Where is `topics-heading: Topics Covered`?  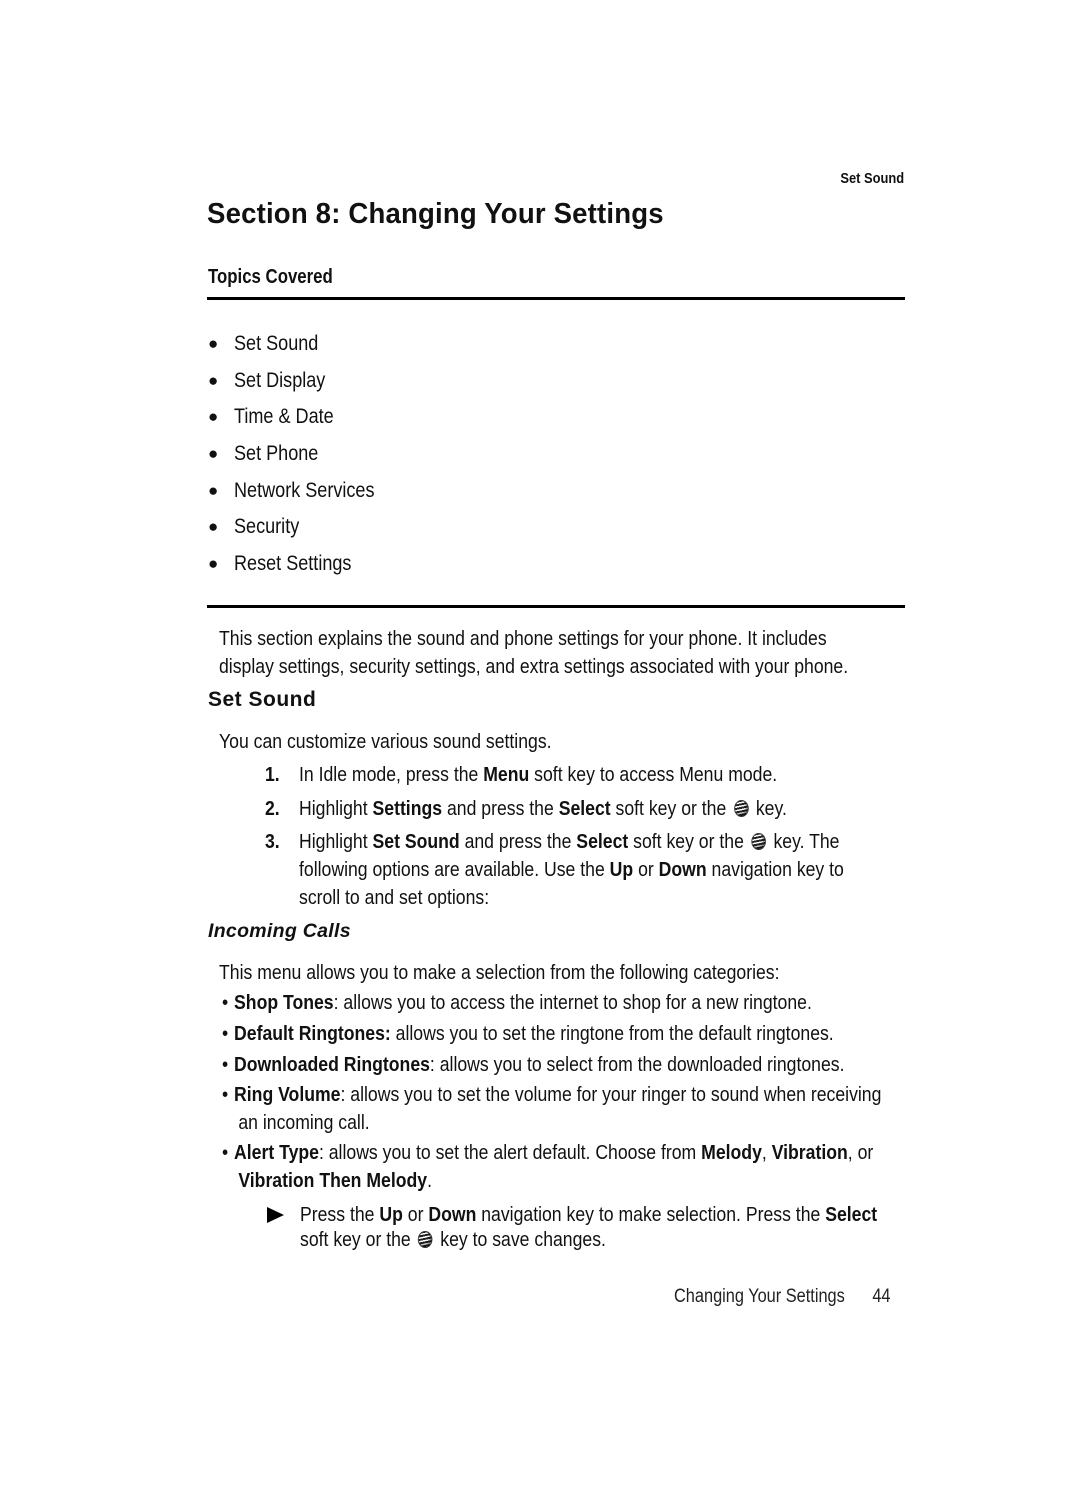 topics-heading: Topics Covered is located at coordinates (270, 277).